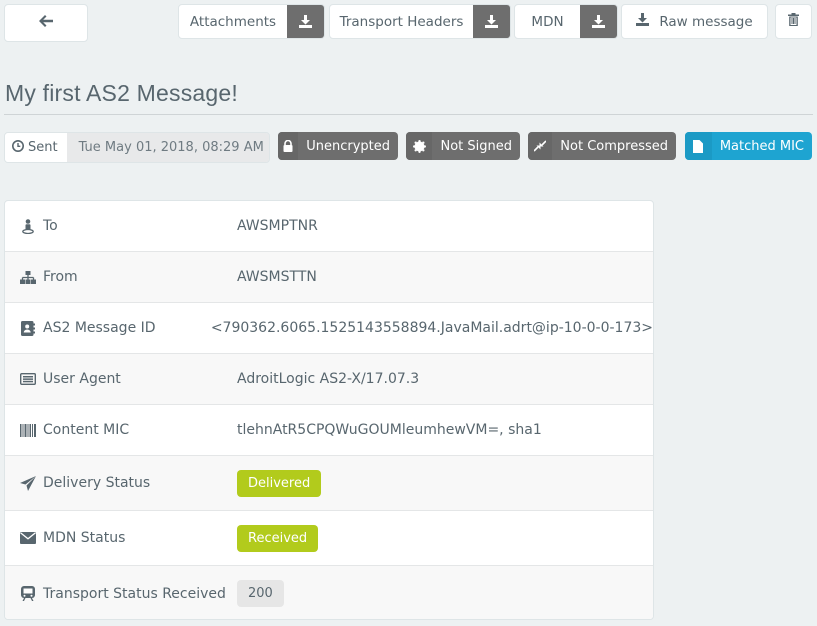  I want to click on encryption-status-label: Unencrypted, so click(348, 146).